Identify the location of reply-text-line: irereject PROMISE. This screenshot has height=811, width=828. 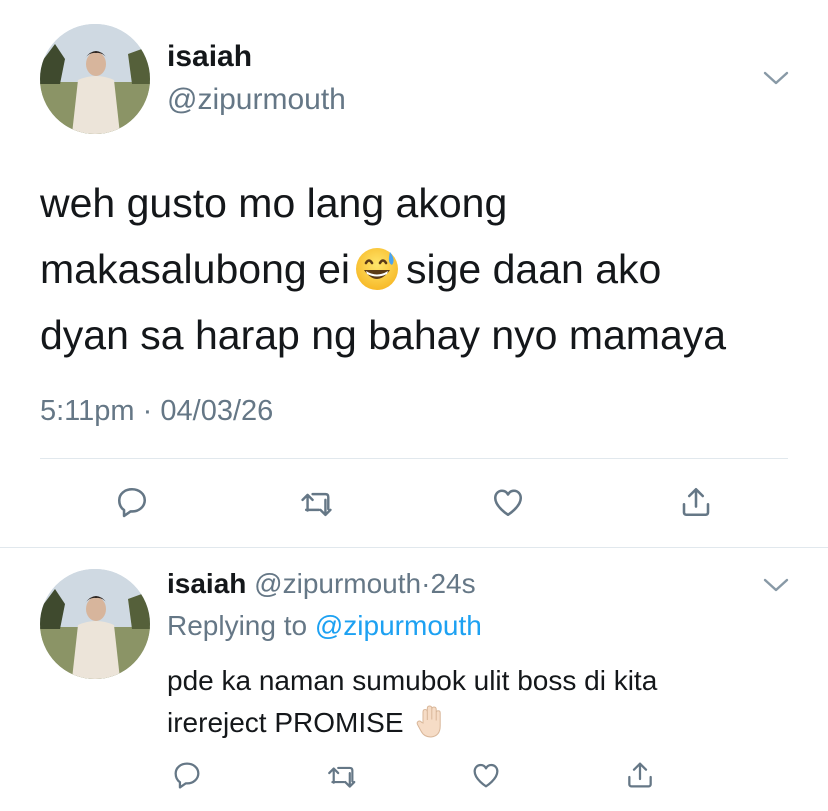
(477, 724).